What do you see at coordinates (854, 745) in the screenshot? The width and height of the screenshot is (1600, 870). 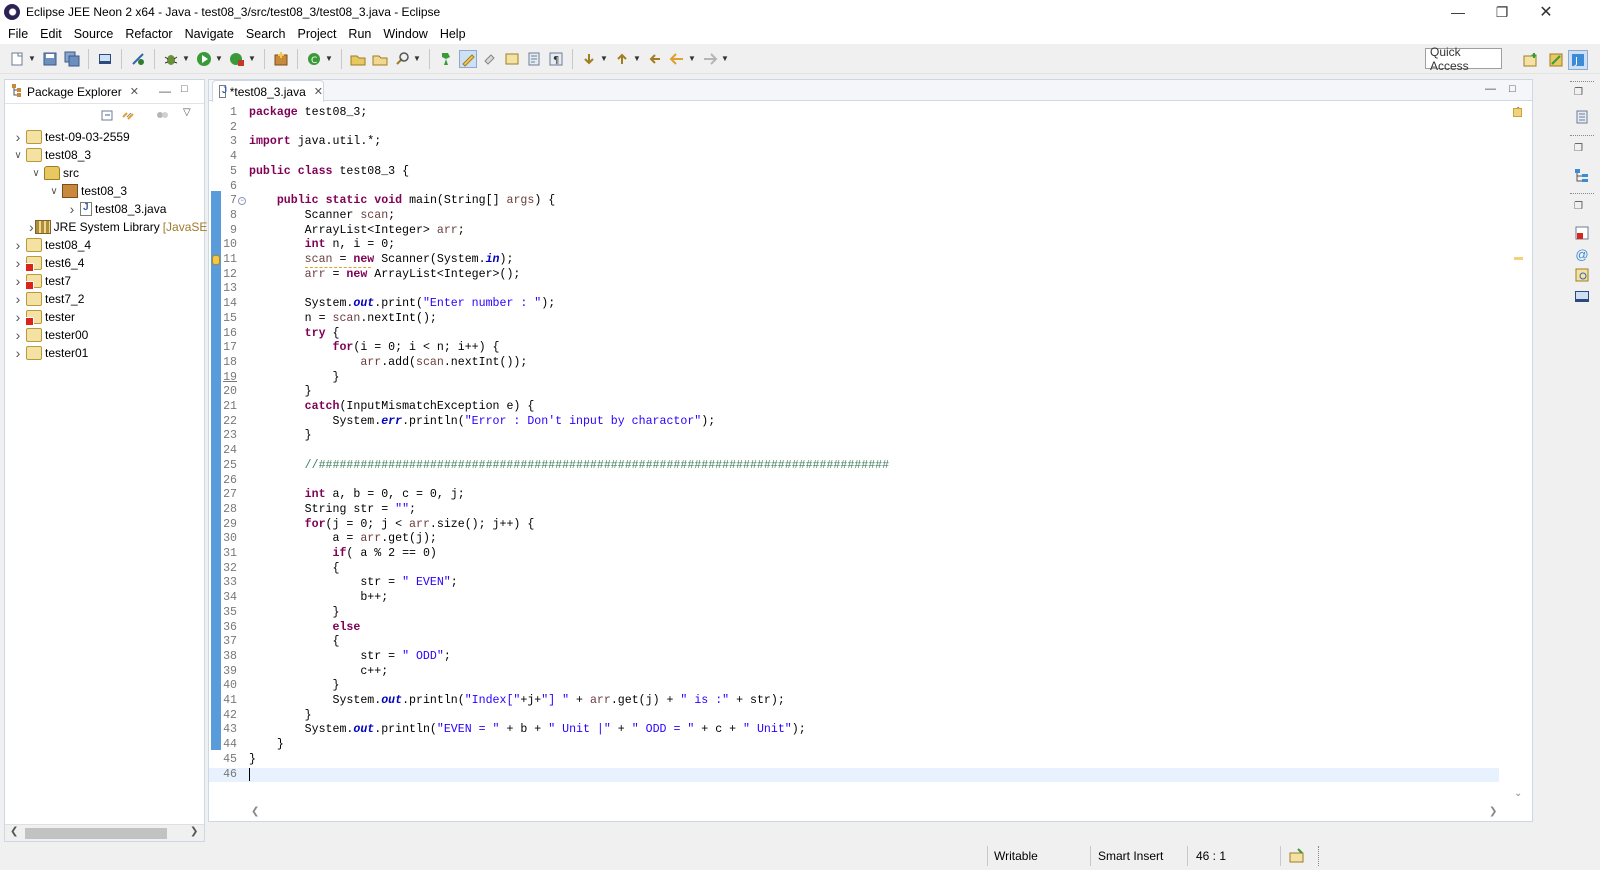 I see `code-line: 44 }` at bounding box center [854, 745].